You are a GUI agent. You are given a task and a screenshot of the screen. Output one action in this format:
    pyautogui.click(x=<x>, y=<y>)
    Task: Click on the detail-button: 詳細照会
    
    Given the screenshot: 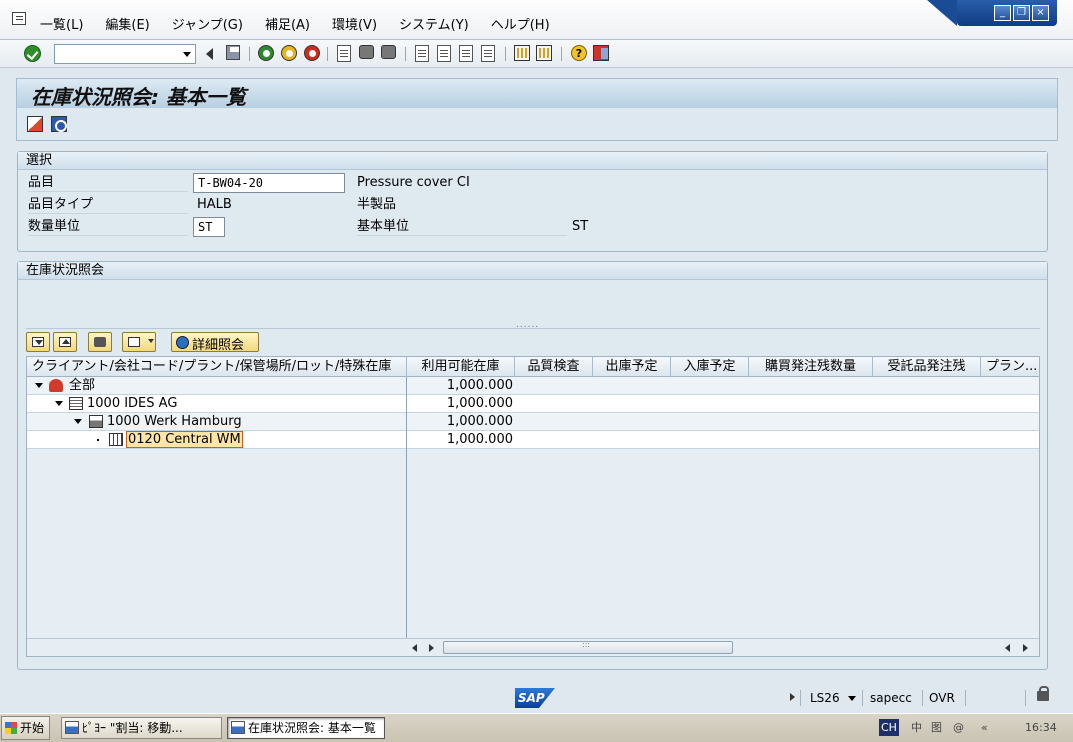 What is the action you would take?
    pyautogui.click(x=215, y=342)
    